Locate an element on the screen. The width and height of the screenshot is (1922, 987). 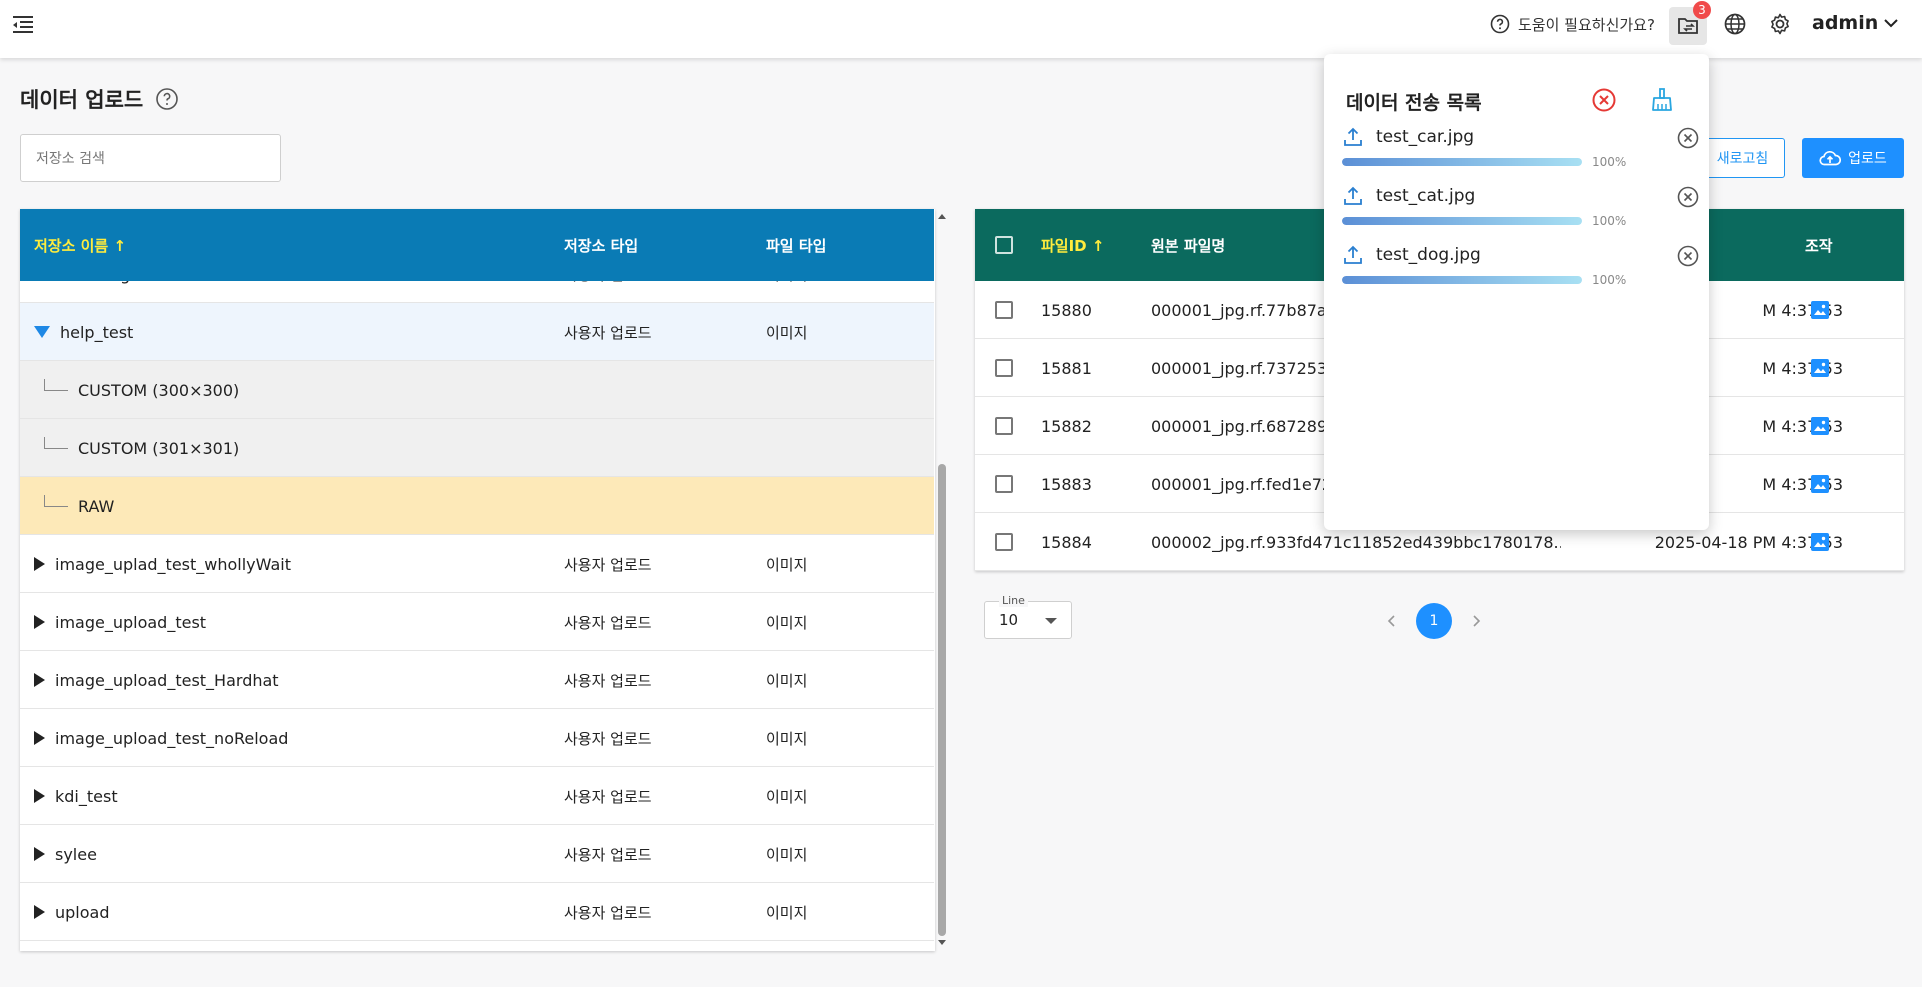
refresh-button: 새로고침 is located at coordinates (1742, 158).